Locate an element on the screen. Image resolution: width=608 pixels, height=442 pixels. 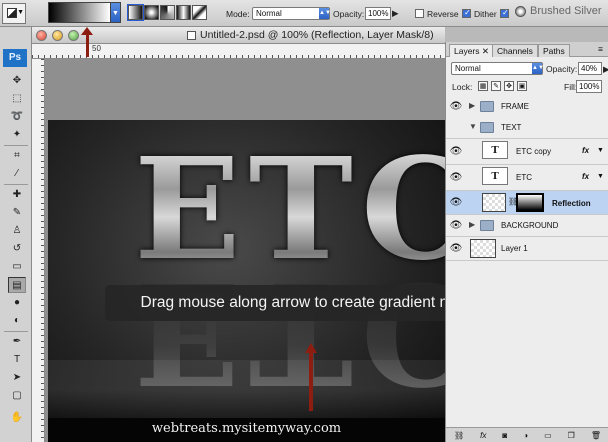
dither-label: Dither is located at coordinates (485, 14).